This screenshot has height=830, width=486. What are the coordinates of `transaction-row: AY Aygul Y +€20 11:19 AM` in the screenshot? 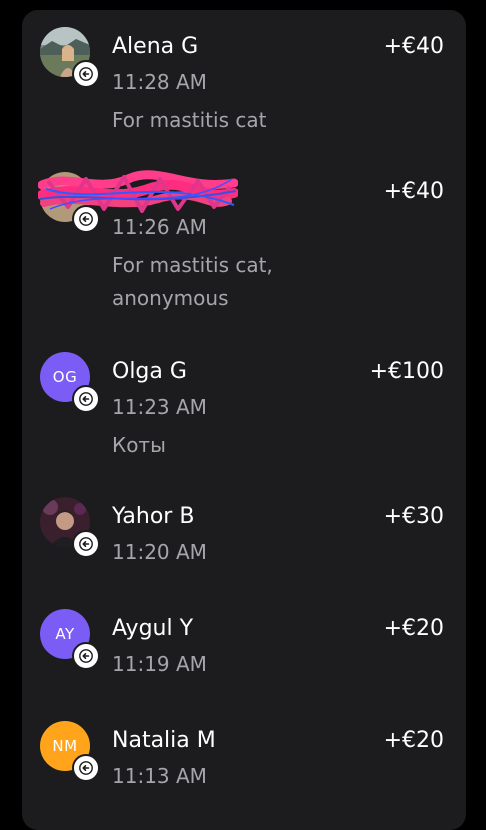 It's located at (244, 648).